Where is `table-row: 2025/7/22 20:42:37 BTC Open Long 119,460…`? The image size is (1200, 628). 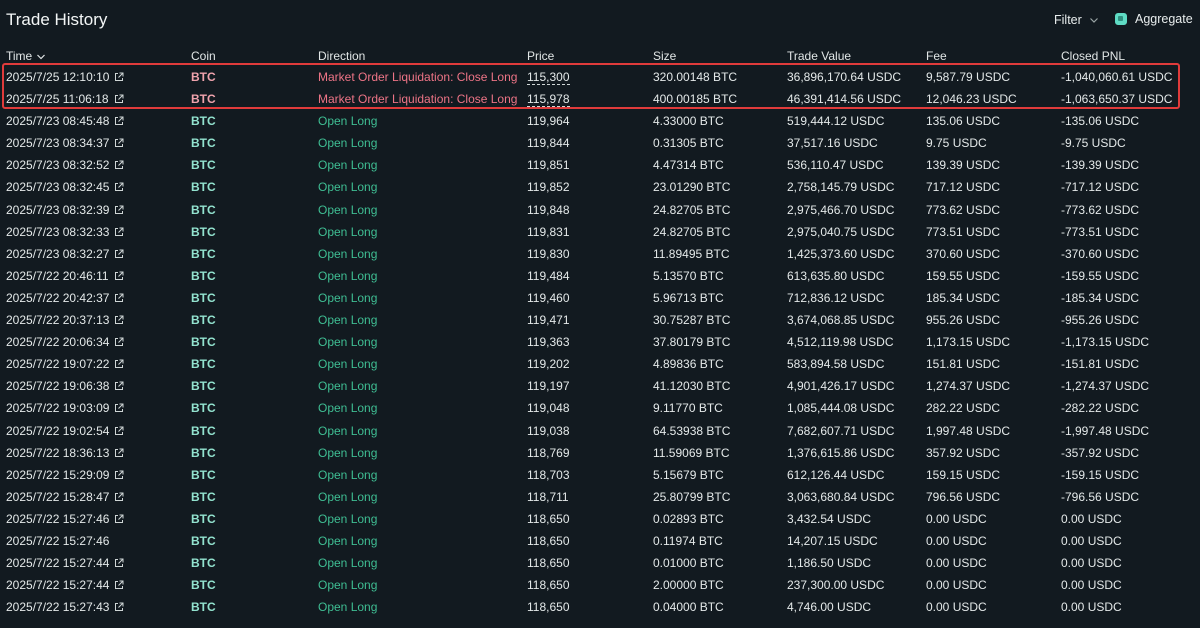 table-row: 2025/7/22 20:42:37 BTC Open Long 119,460… is located at coordinates (600, 298).